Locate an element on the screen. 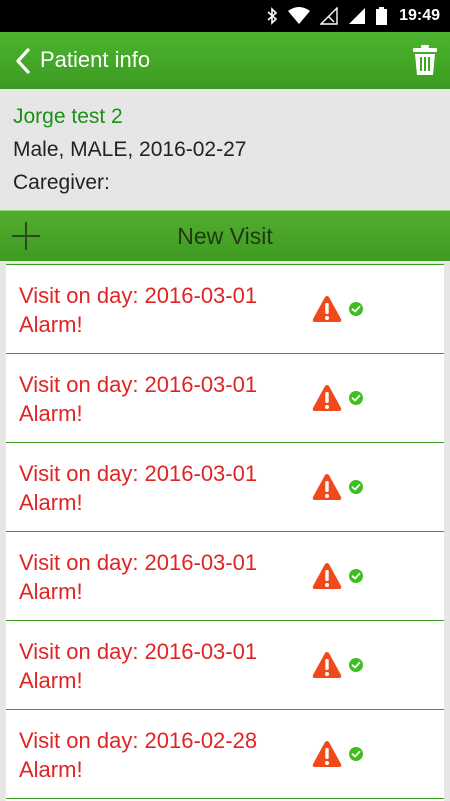 Image resolution: width=450 pixels, height=801 pixels. bluetooth-icon is located at coordinates (272, 16).